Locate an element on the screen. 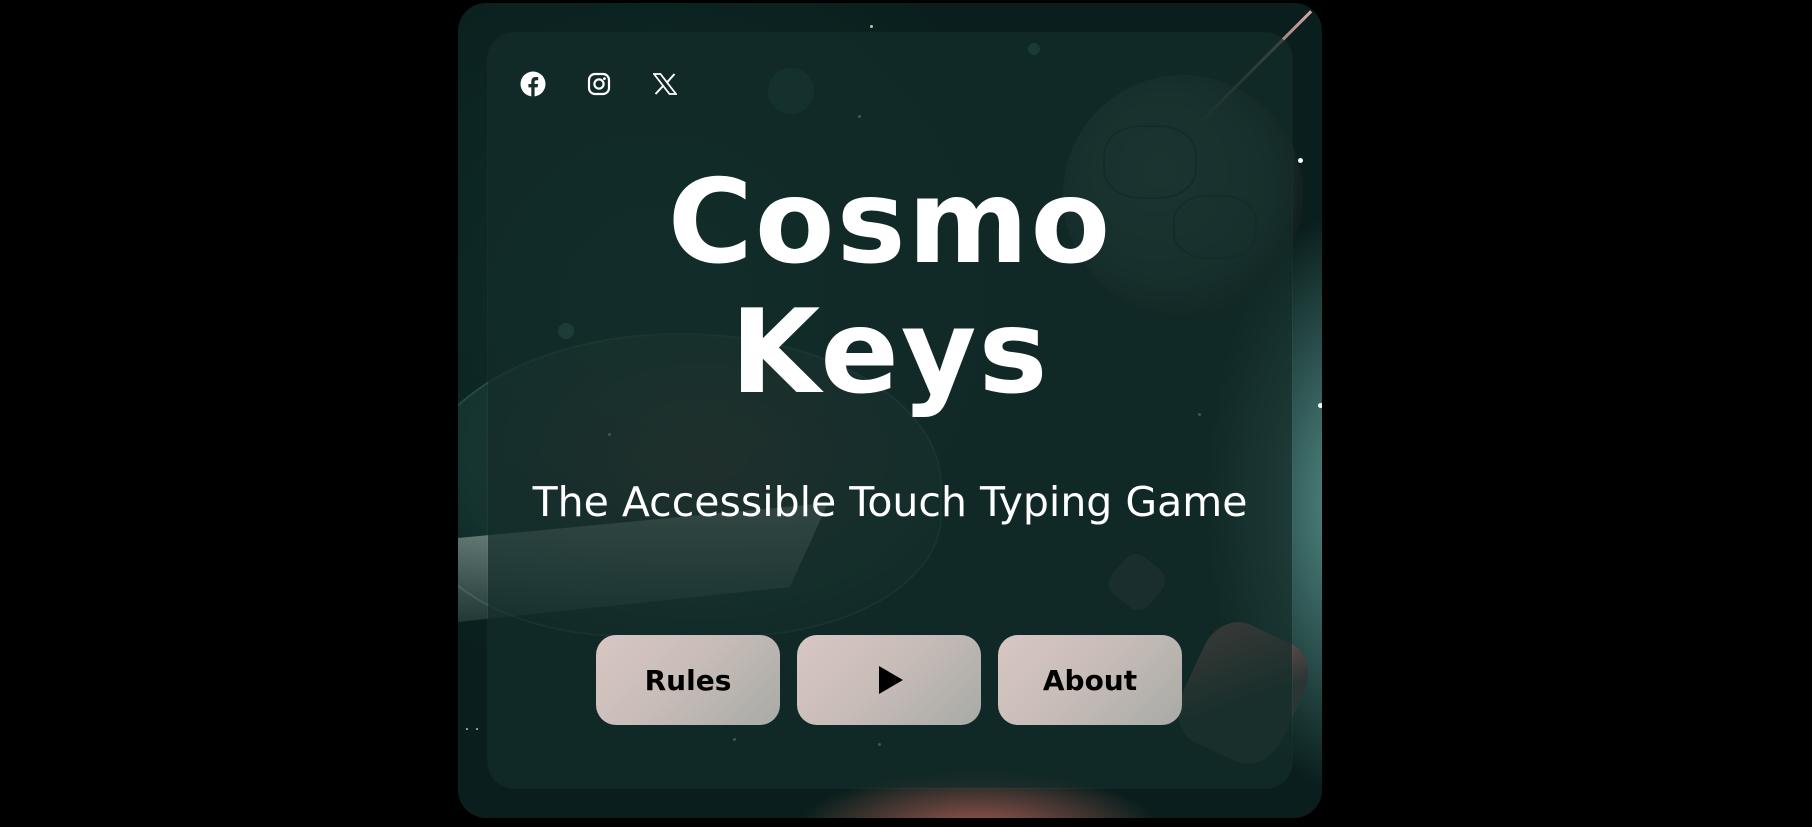 This screenshot has width=1812, height=827. x-logo-icon is located at coordinates (665, 84).